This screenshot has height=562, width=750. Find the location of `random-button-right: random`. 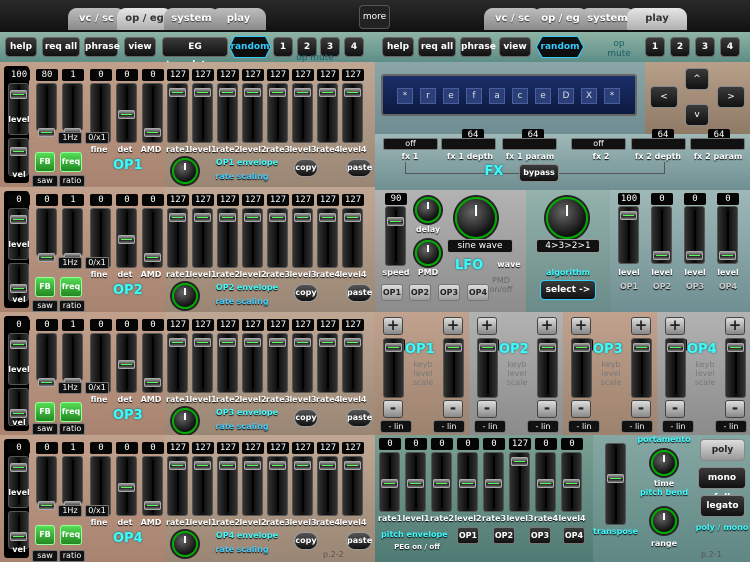

random-button-right: random is located at coordinates (560, 47).